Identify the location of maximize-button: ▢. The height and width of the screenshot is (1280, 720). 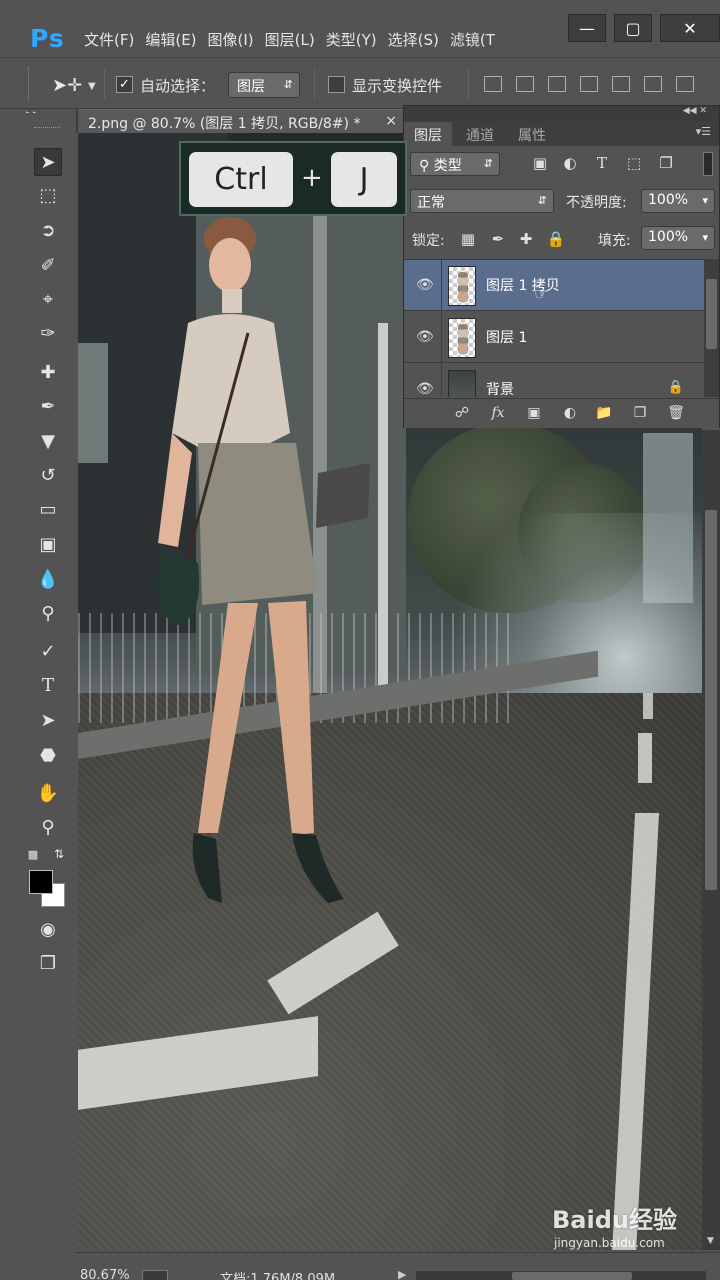
(633, 28).